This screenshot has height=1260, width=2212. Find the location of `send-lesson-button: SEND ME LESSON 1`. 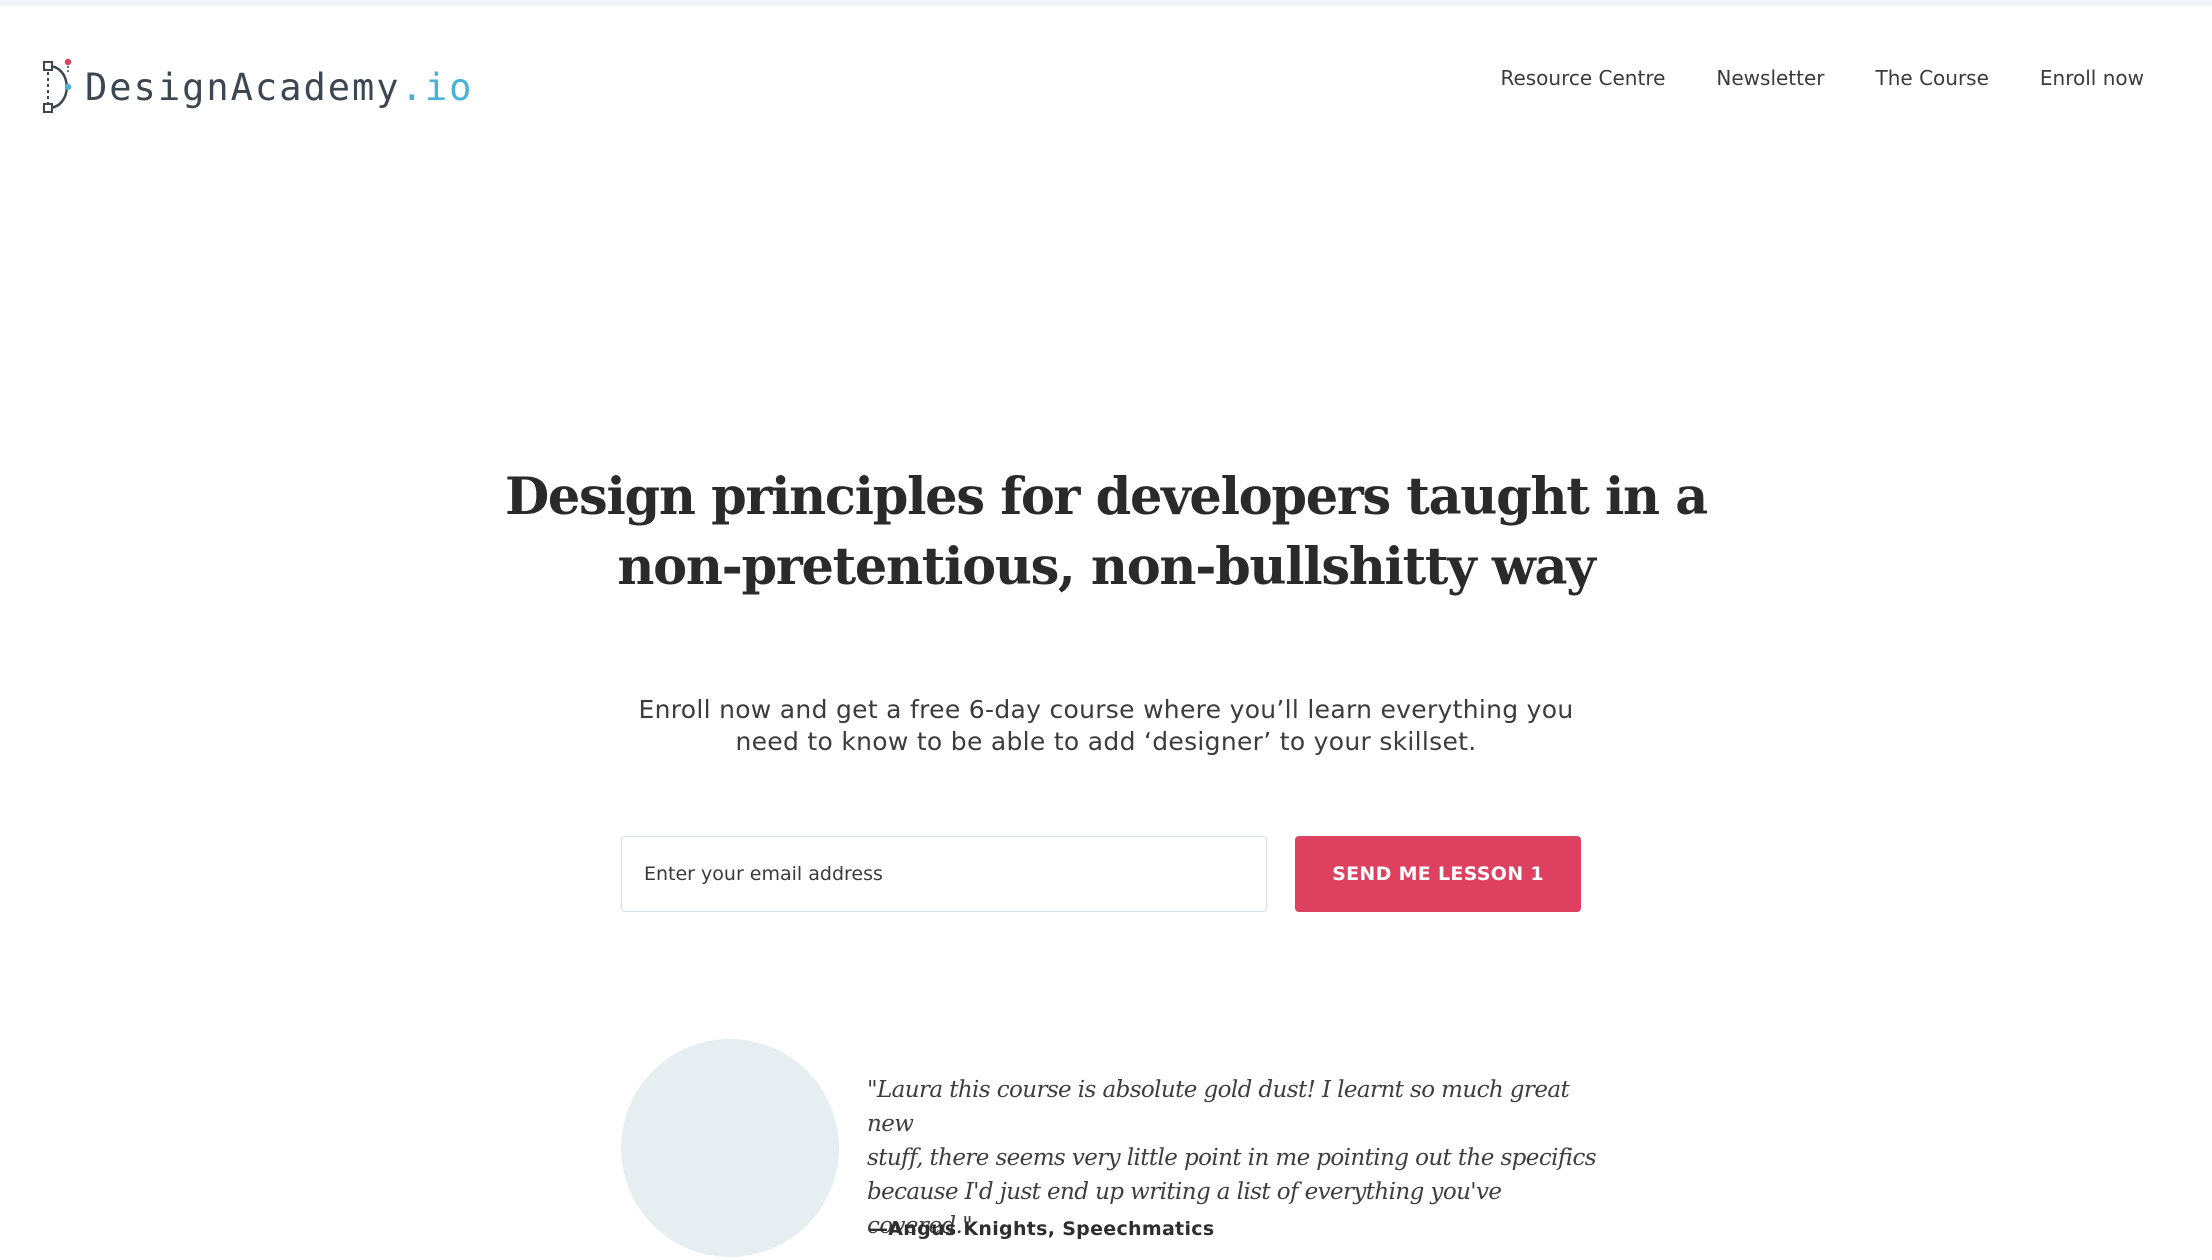

send-lesson-button: SEND ME LESSON 1 is located at coordinates (1438, 874).